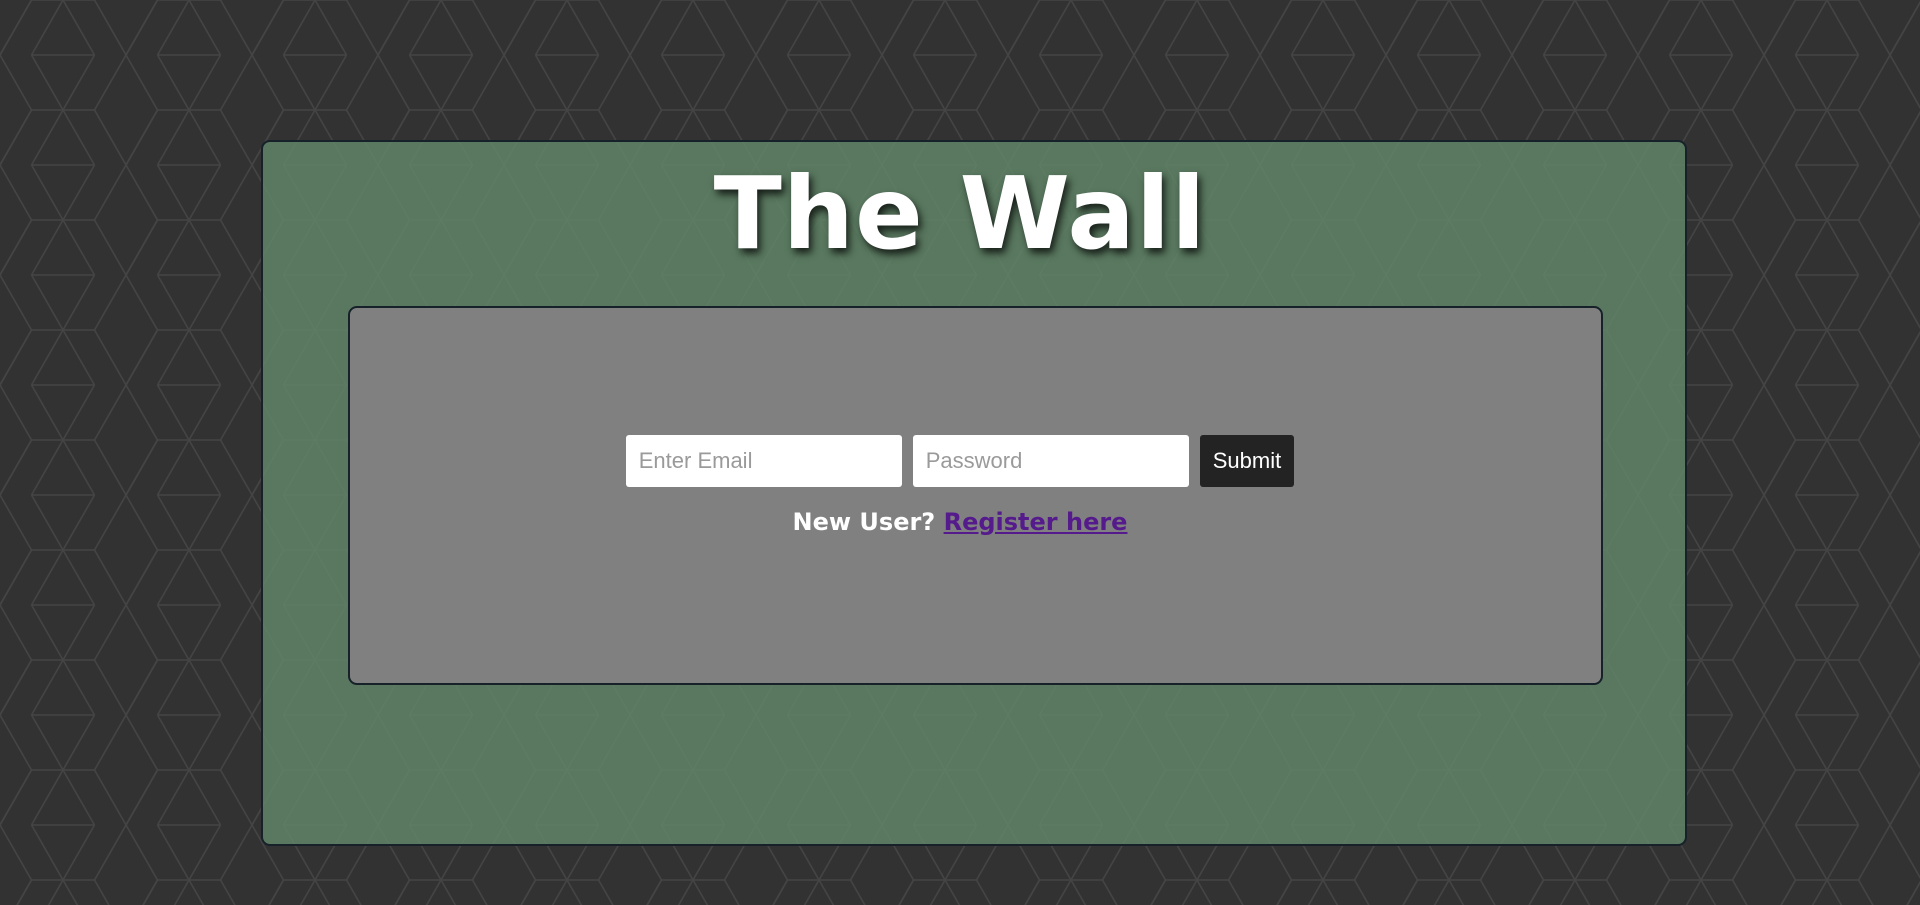  Describe the element at coordinates (1247, 461) in the screenshot. I see `submit-button: Submit` at that location.